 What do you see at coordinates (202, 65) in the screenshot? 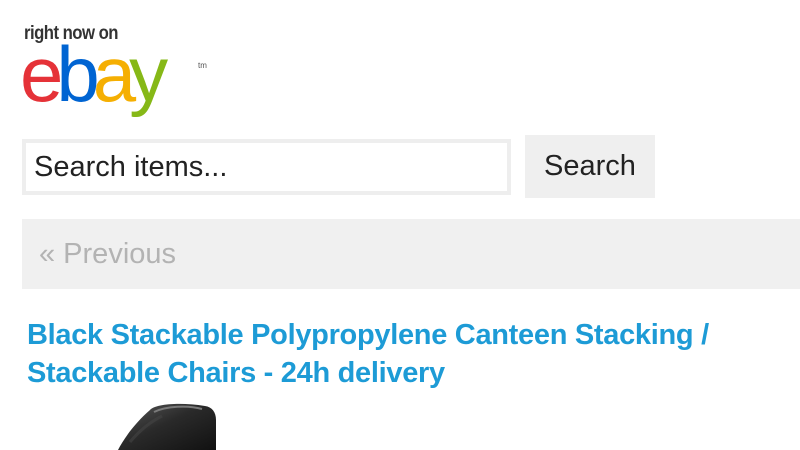
I see `trademark-mark: tm` at bounding box center [202, 65].